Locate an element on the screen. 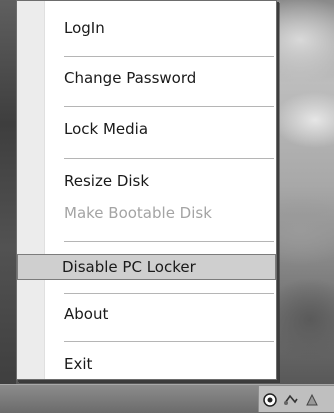 Image resolution: width=334 pixels, height=413 pixels. desktop-window-edge is located at coordinates (8, 206).